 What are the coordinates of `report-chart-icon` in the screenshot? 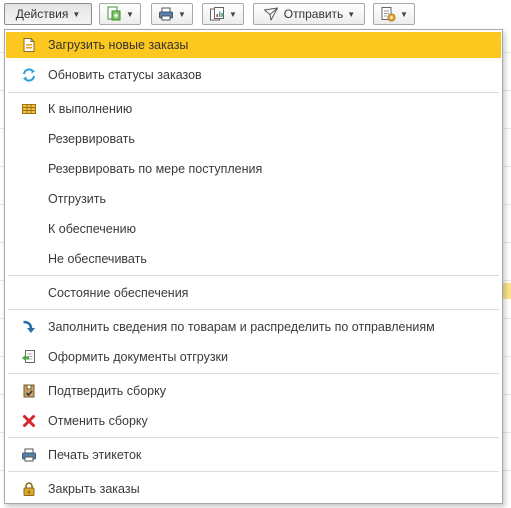 It's located at (217, 14).